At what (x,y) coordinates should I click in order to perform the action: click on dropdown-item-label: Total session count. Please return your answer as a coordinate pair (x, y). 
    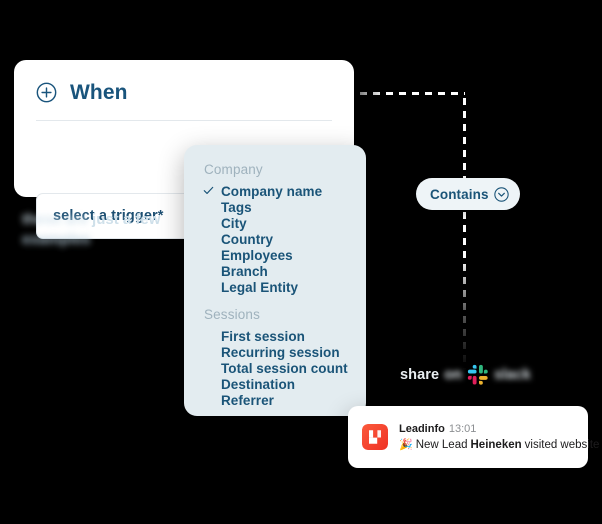
    Looking at the image, I should click on (284, 368).